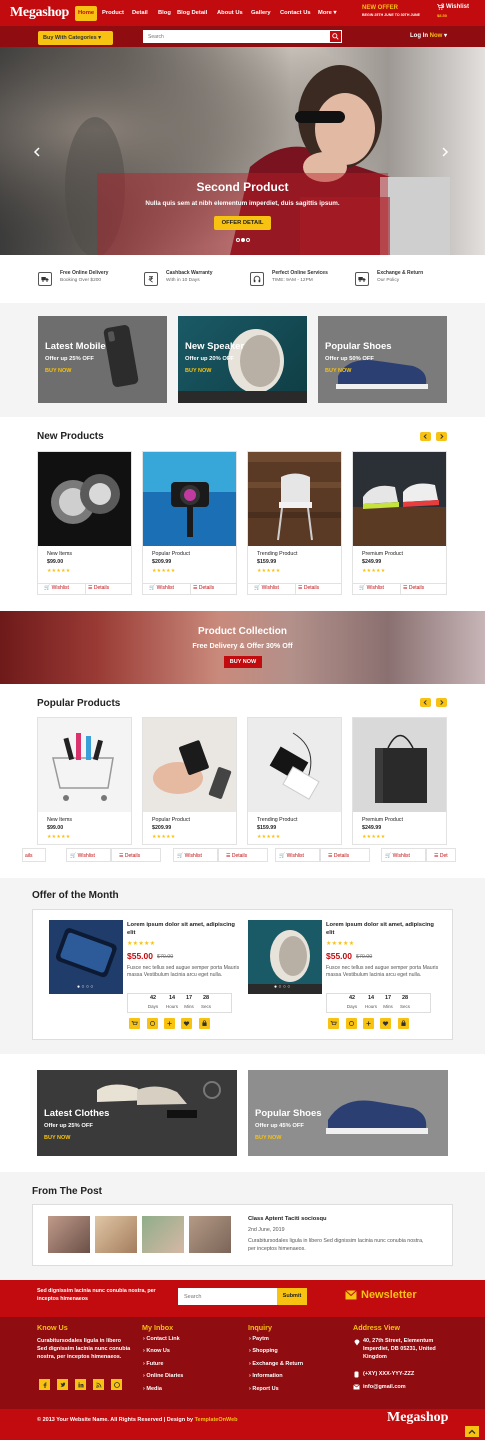 The width and height of the screenshot is (485, 1440). I want to click on footer-link: › Contact Link, so click(161, 1339).